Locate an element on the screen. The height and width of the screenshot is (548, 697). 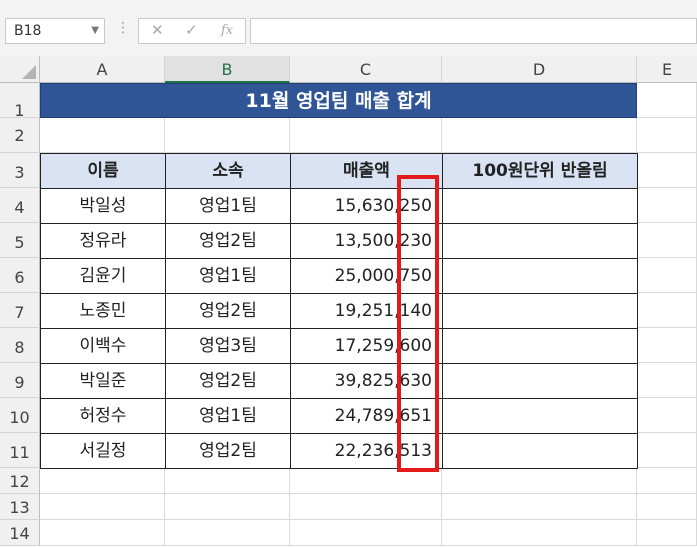
header-name: 이름 is located at coordinates (103, 171).